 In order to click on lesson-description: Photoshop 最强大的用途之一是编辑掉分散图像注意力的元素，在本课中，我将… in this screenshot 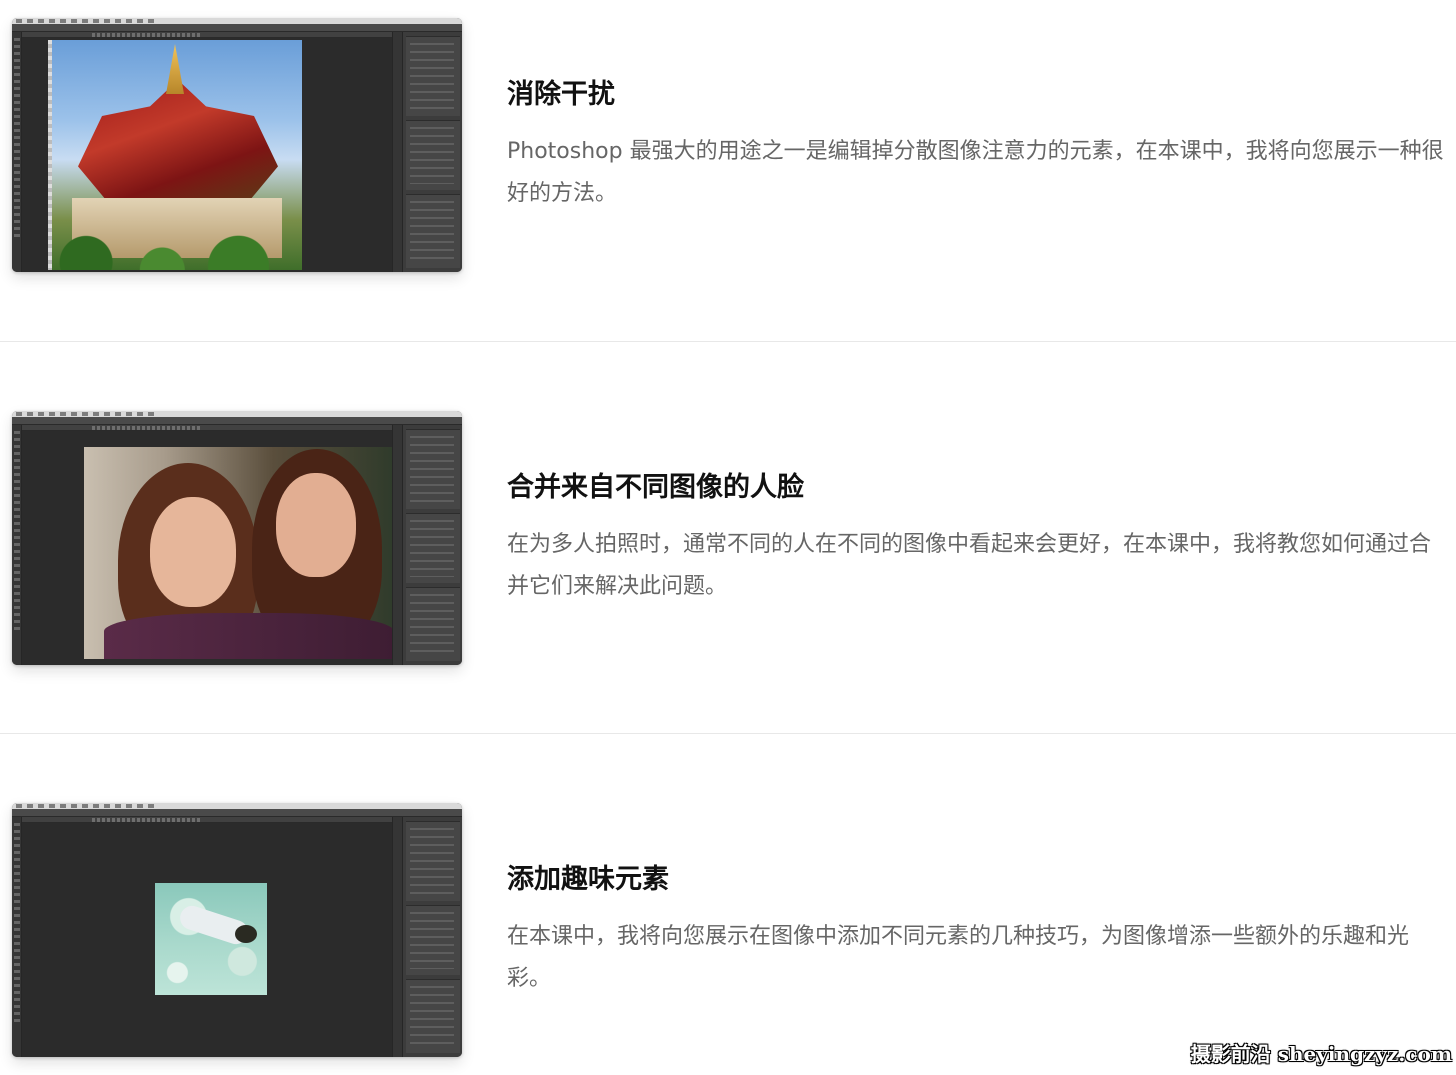, I will do `click(975, 172)`.